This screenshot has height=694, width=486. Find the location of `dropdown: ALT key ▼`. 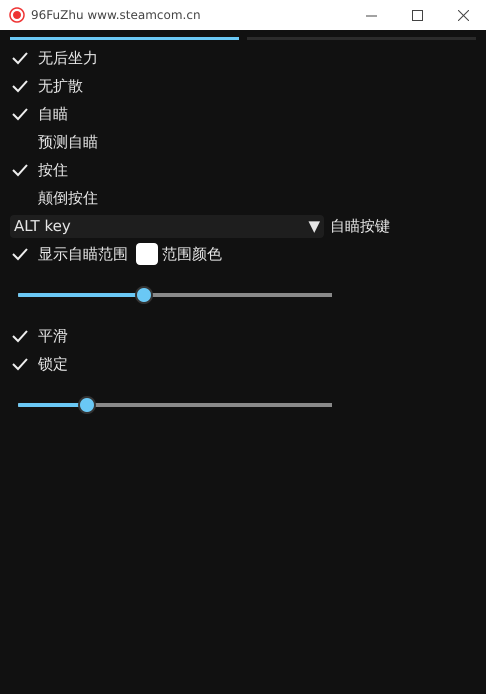

dropdown: ALT key ▼ is located at coordinates (167, 226).